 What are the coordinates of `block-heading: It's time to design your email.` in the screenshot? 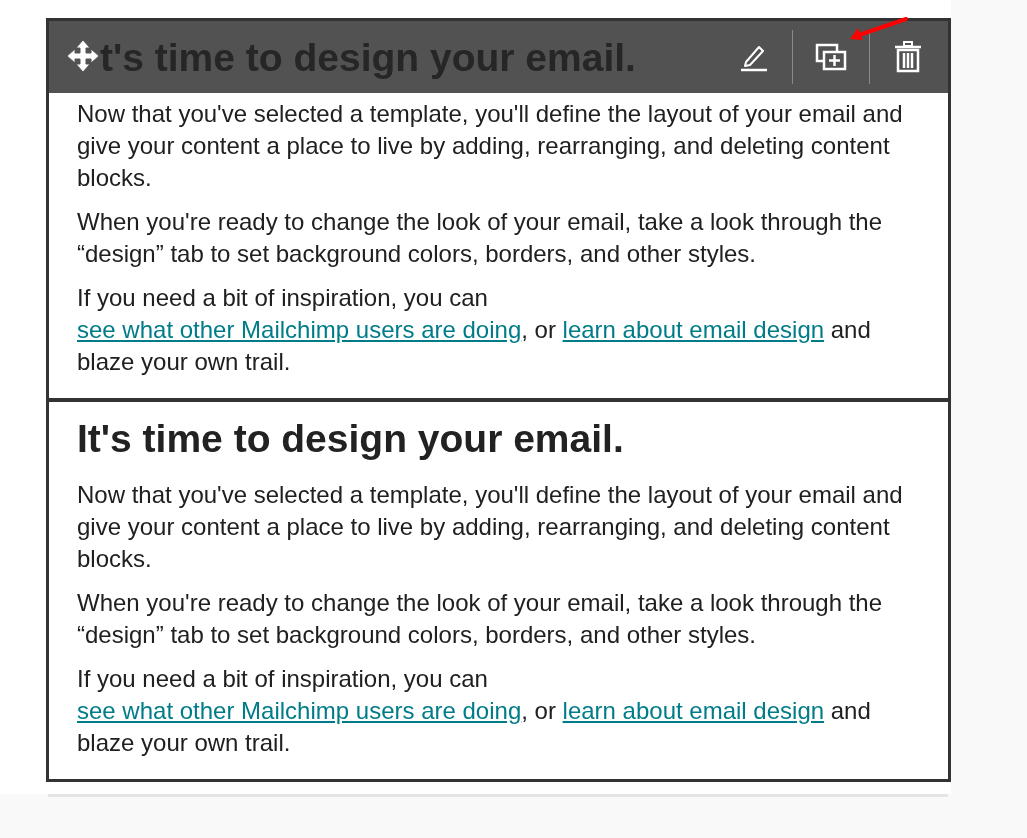 It's located at (350, 439).